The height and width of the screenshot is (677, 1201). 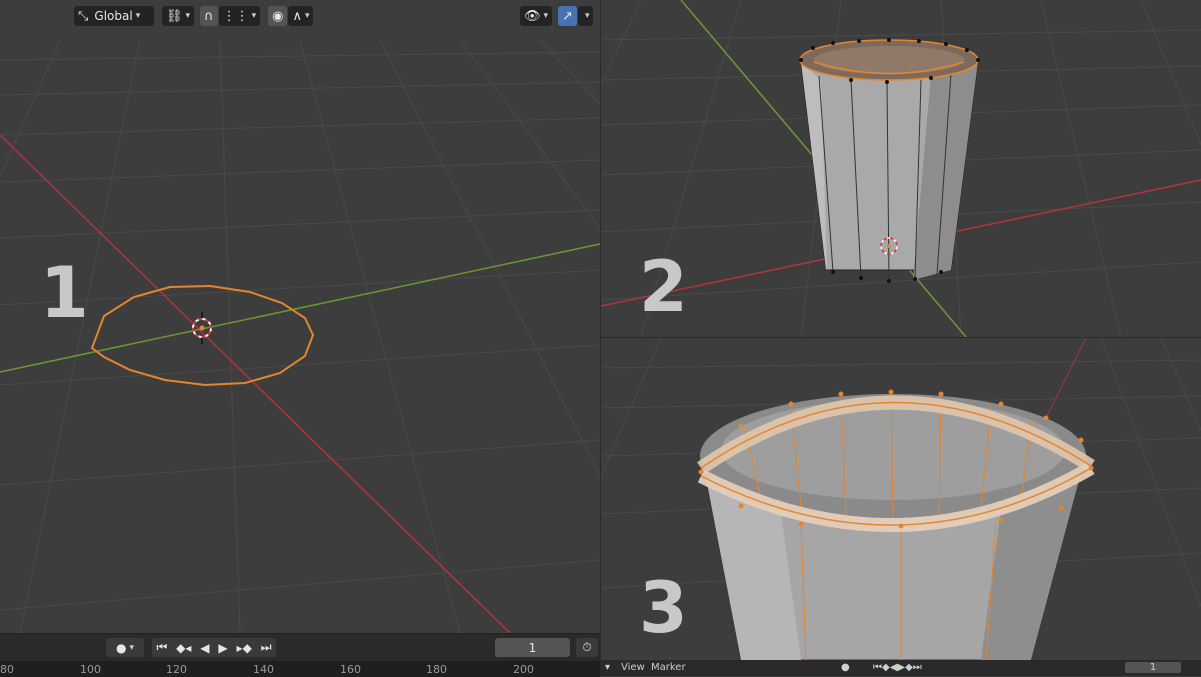 What do you see at coordinates (668, 667) in the screenshot?
I see `marker-menu: Marker` at bounding box center [668, 667].